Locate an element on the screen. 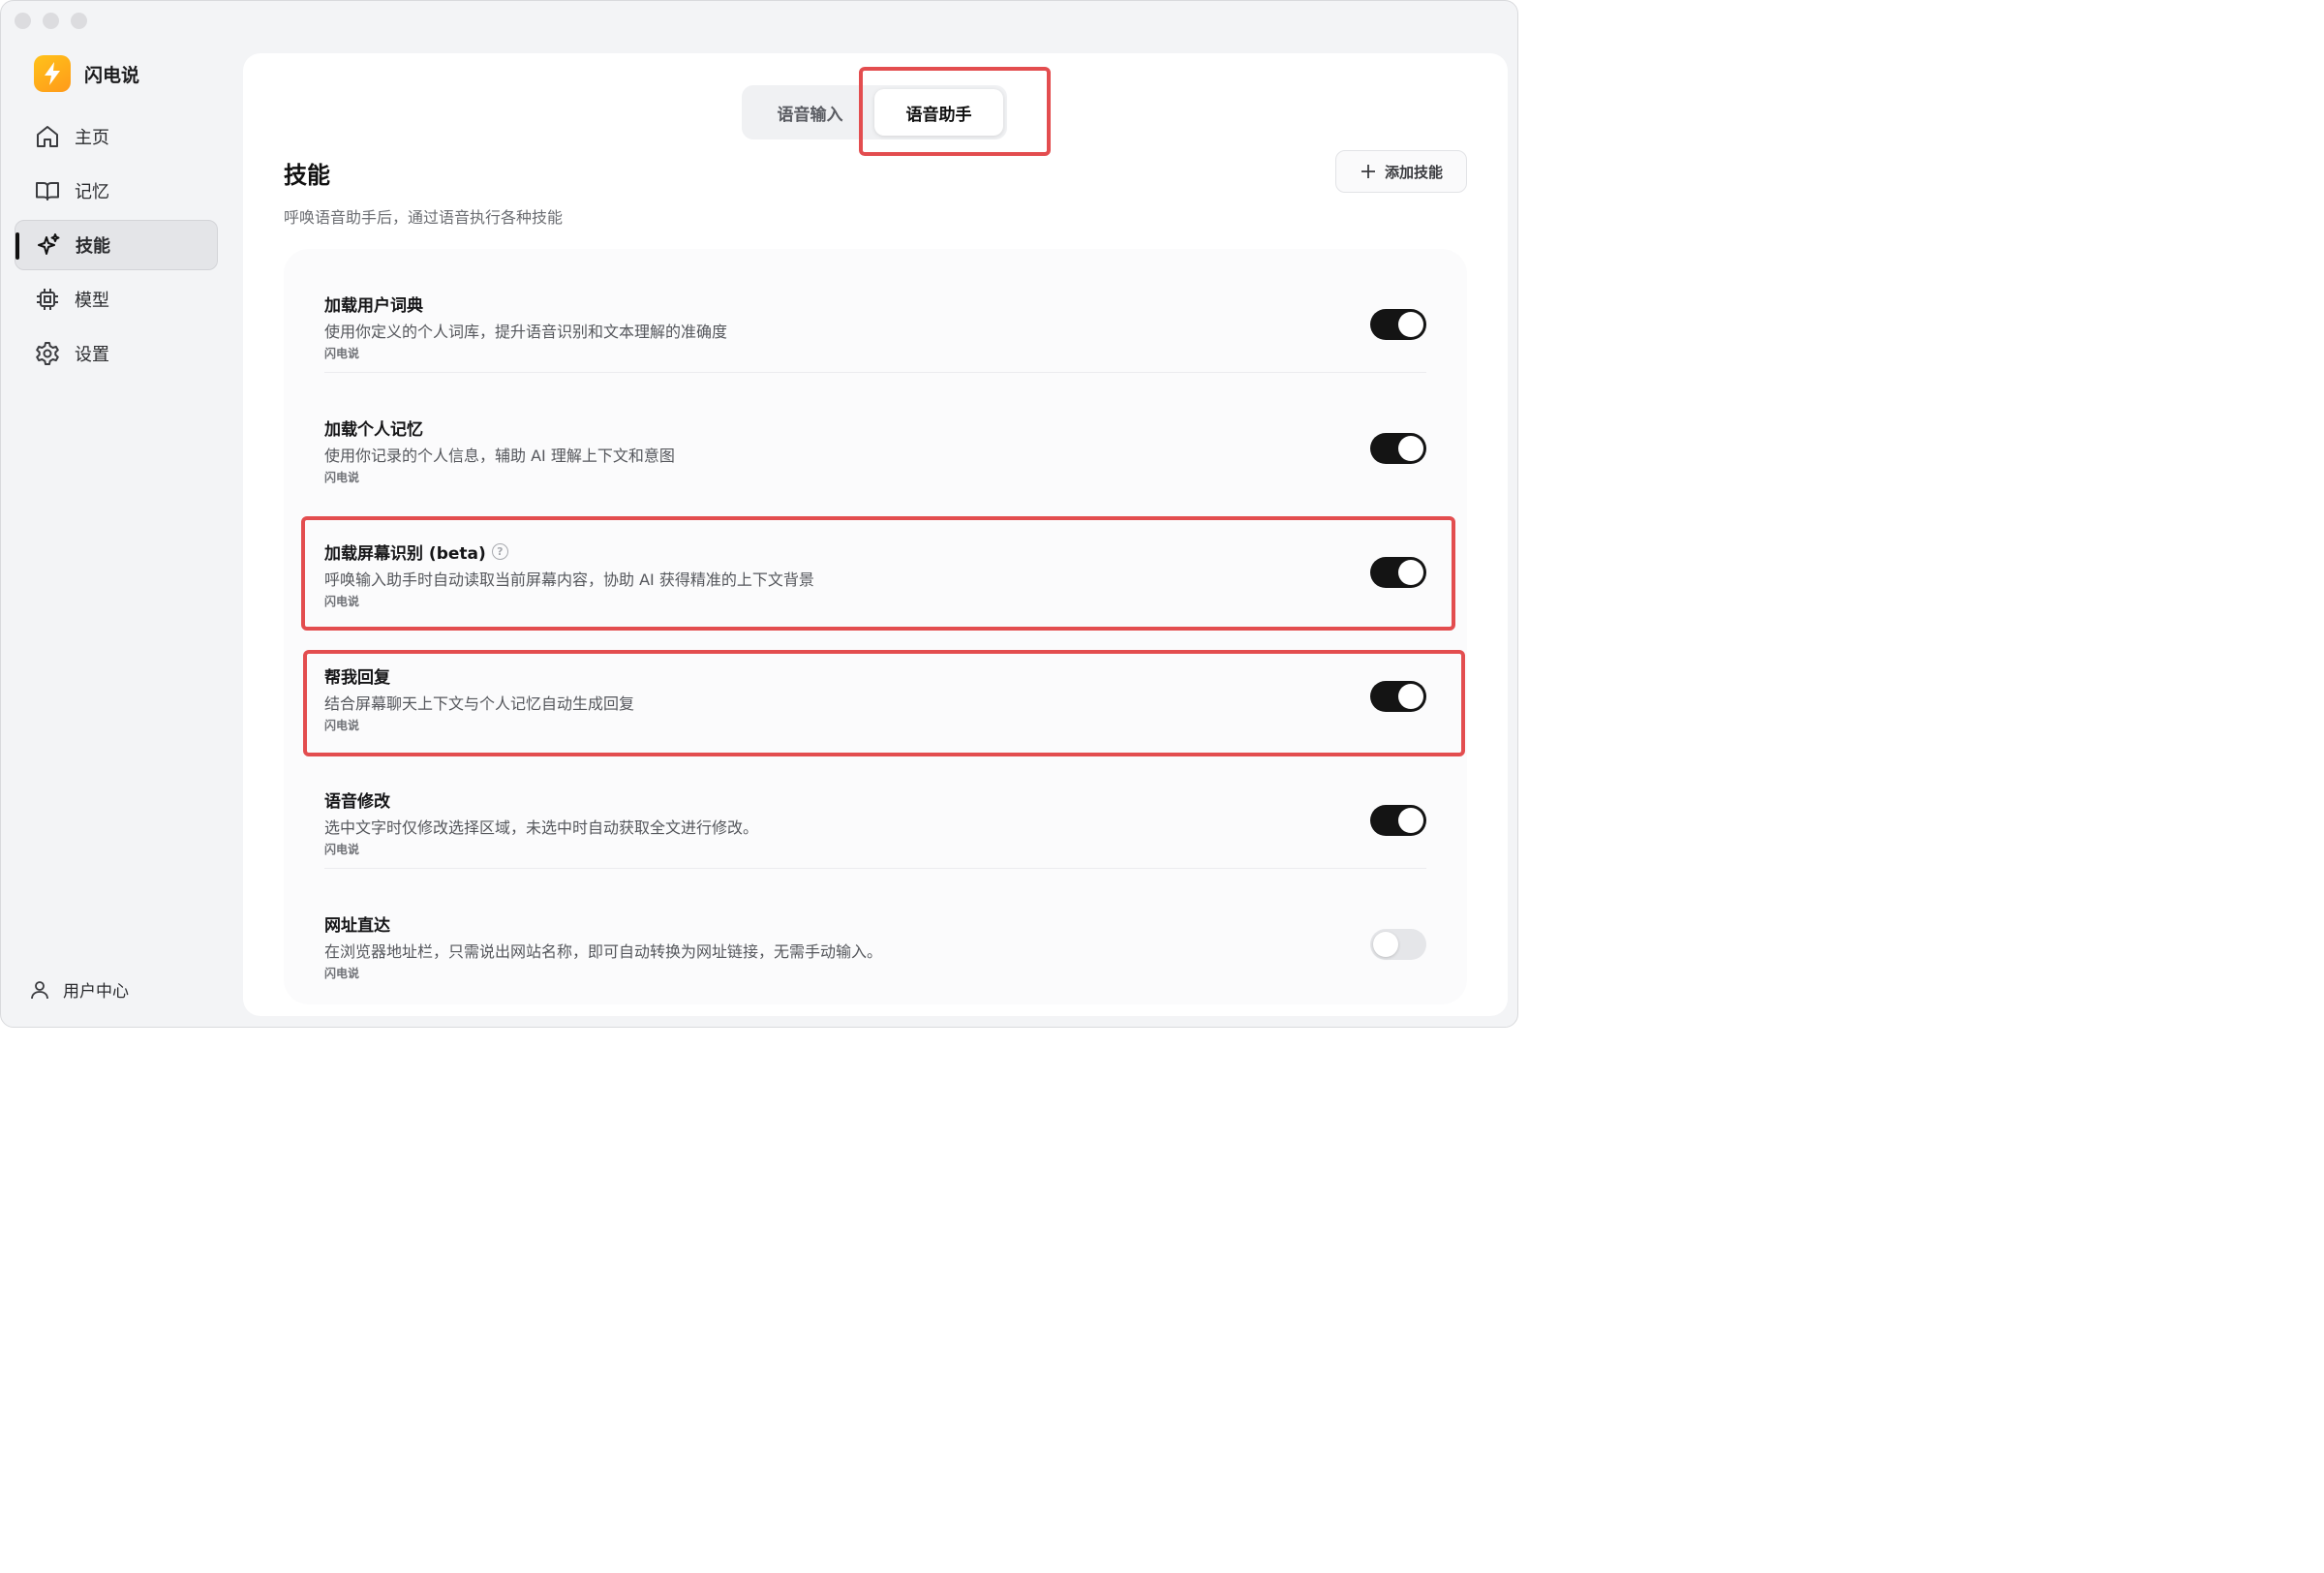 The height and width of the screenshot is (1573, 2324). sidebar-nav: 主页 记忆 技能 模型 设置 is located at coordinates (117, 247).